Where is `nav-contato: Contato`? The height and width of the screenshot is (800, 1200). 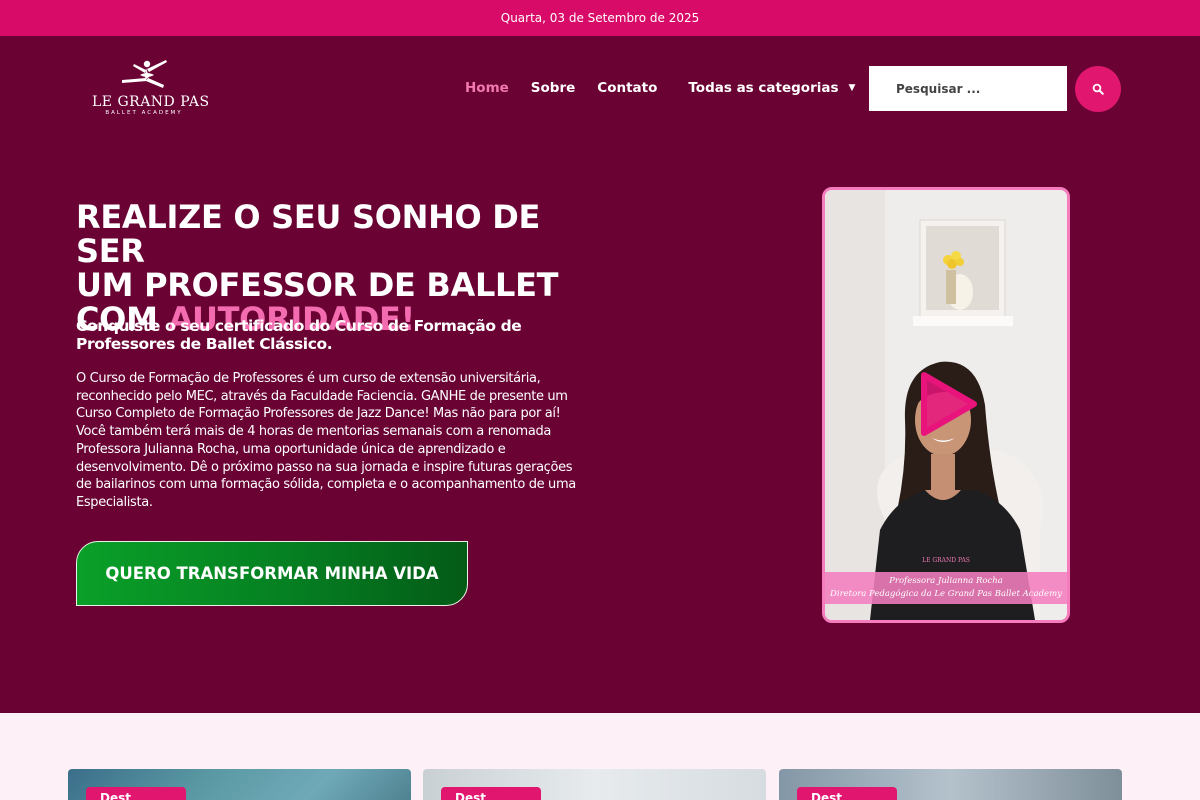
nav-contato: Contato is located at coordinates (627, 88).